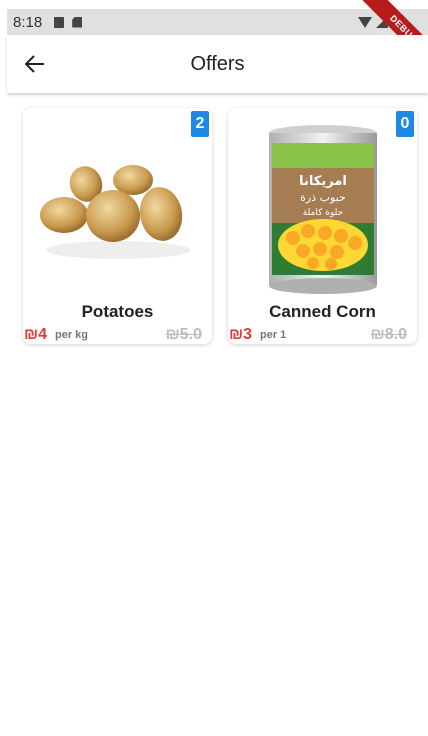 The height and width of the screenshot is (736, 428). What do you see at coordinates (322, 311) in the screenshot?
I see `product-name: Canned Corn` at bounding box center [322, 311].